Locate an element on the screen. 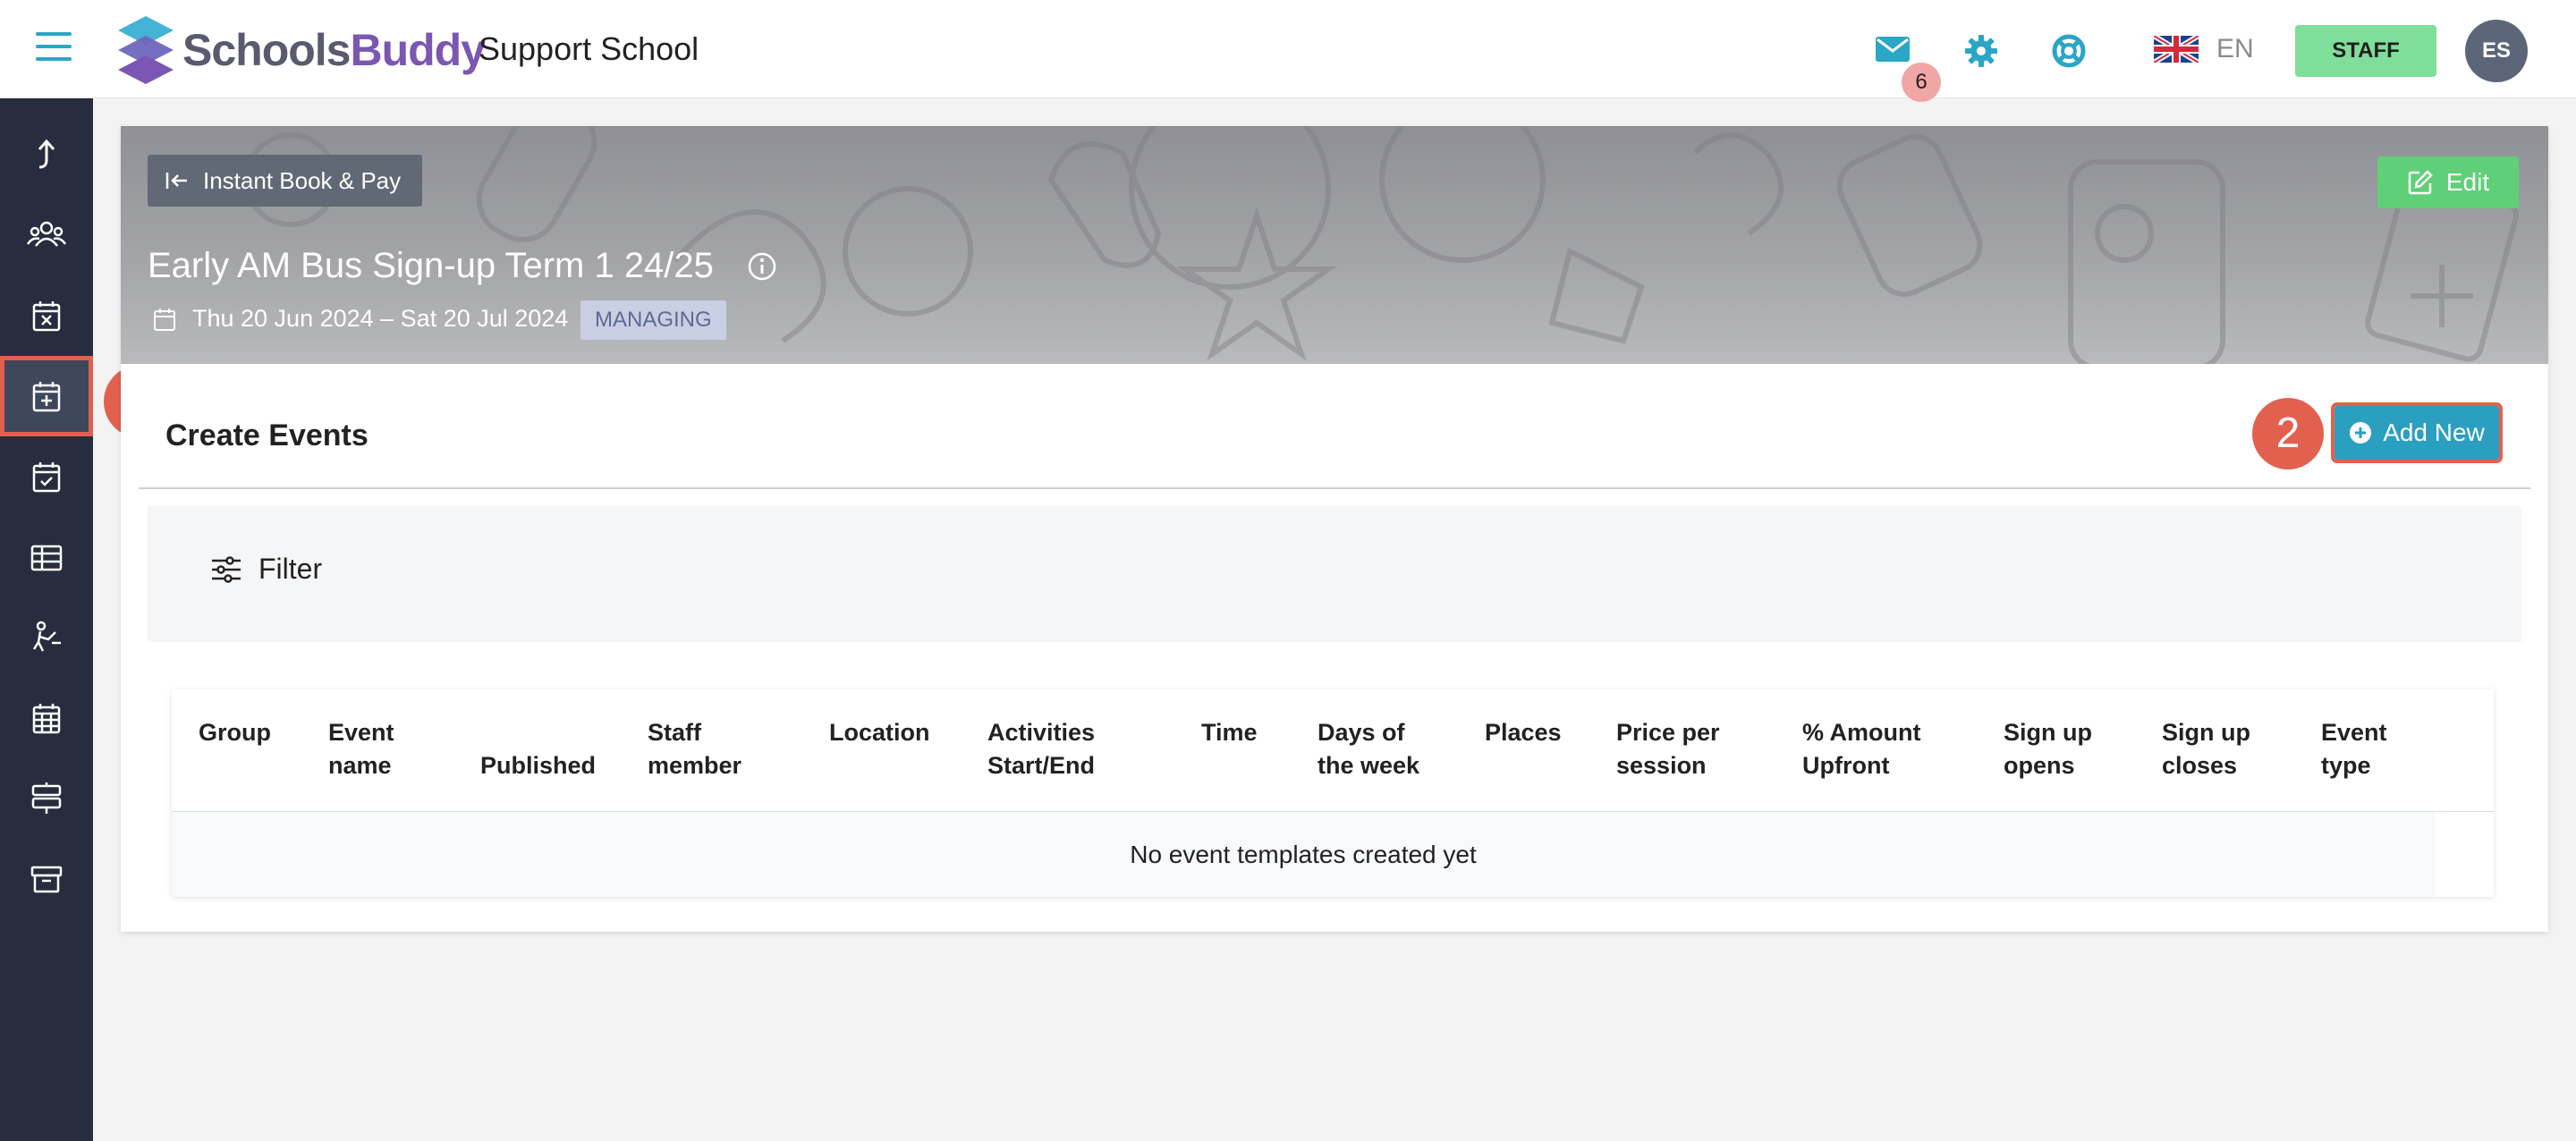  column-header-line1: Days of is located at coordinates (1361, 733).